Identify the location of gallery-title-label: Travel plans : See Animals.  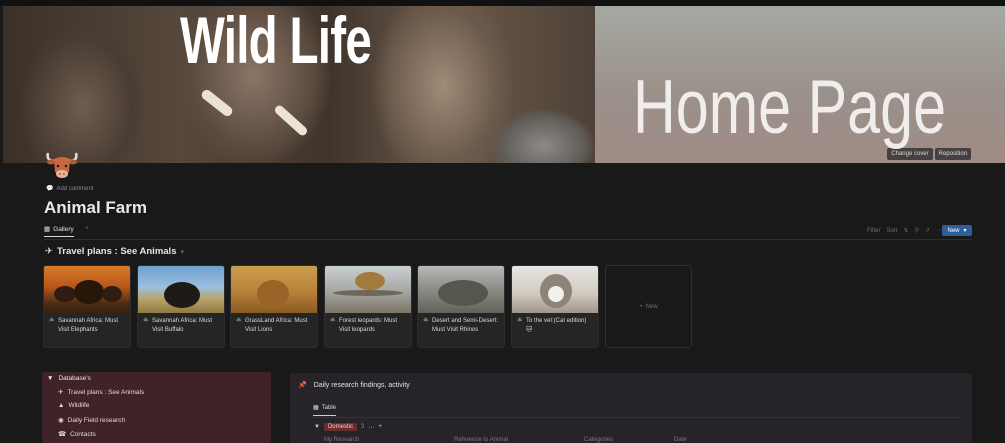
(116, 251).